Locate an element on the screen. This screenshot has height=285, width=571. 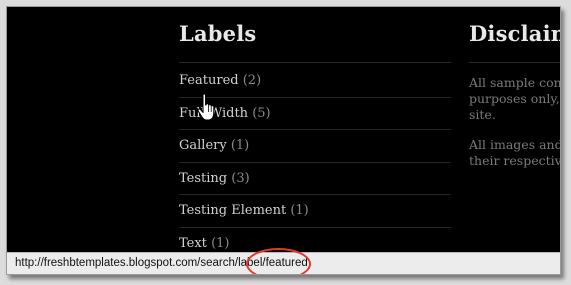
label-item-testing: Testing (3) is located at coordinates (315, 179).